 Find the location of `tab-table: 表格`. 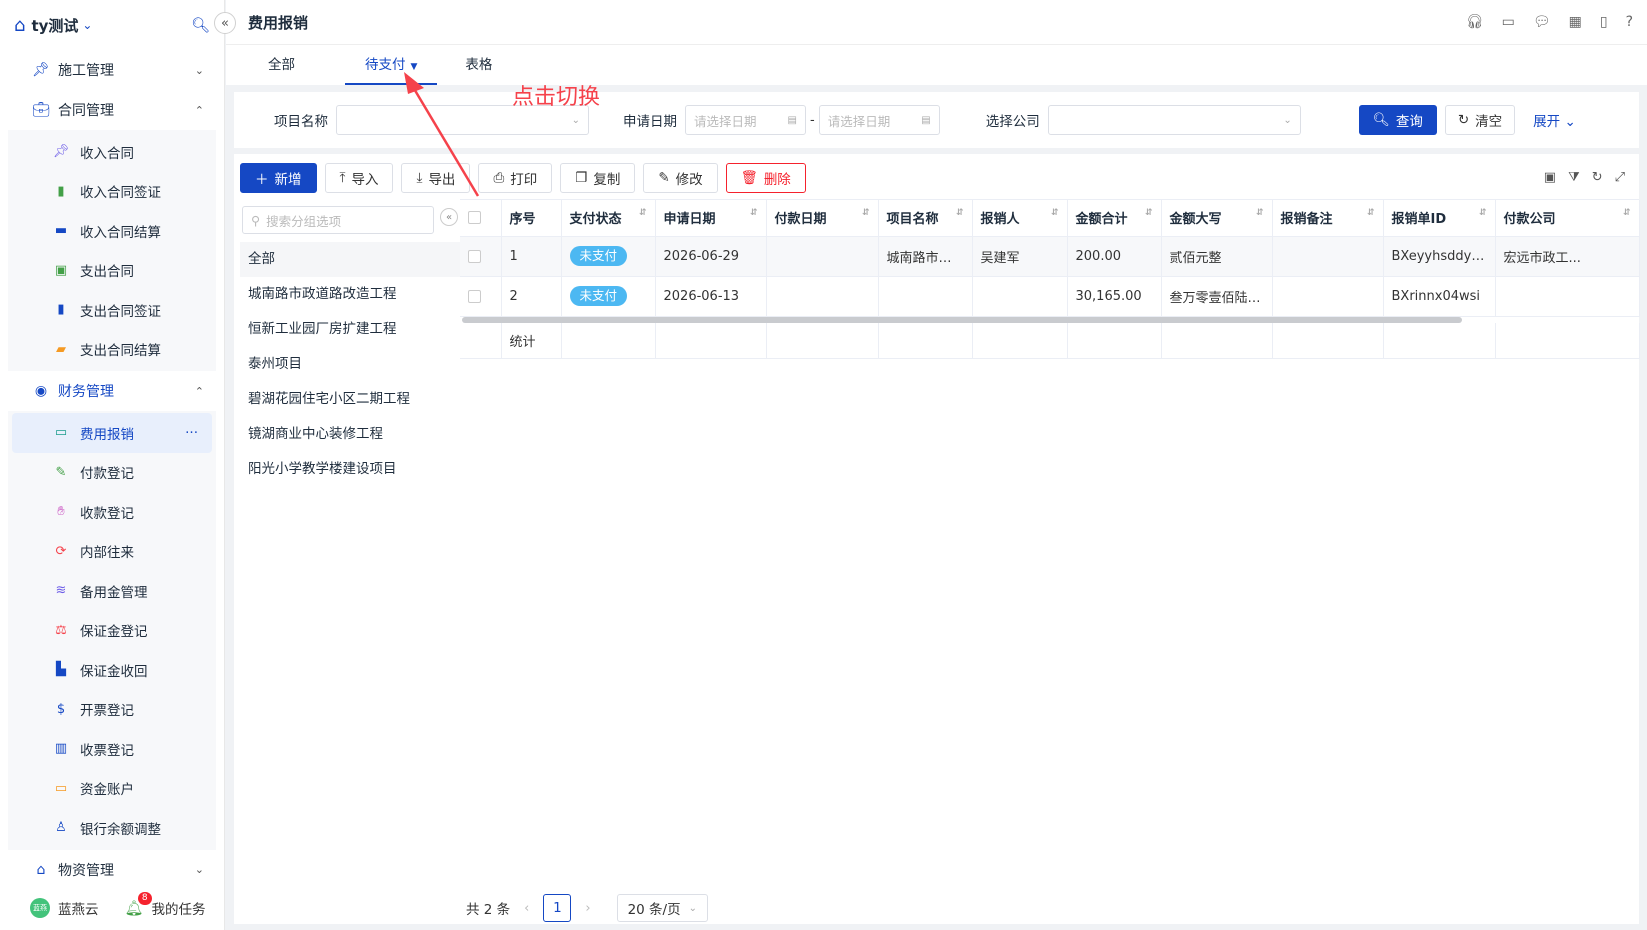

tab-table: 表格 is located at coordinates (478, 65).